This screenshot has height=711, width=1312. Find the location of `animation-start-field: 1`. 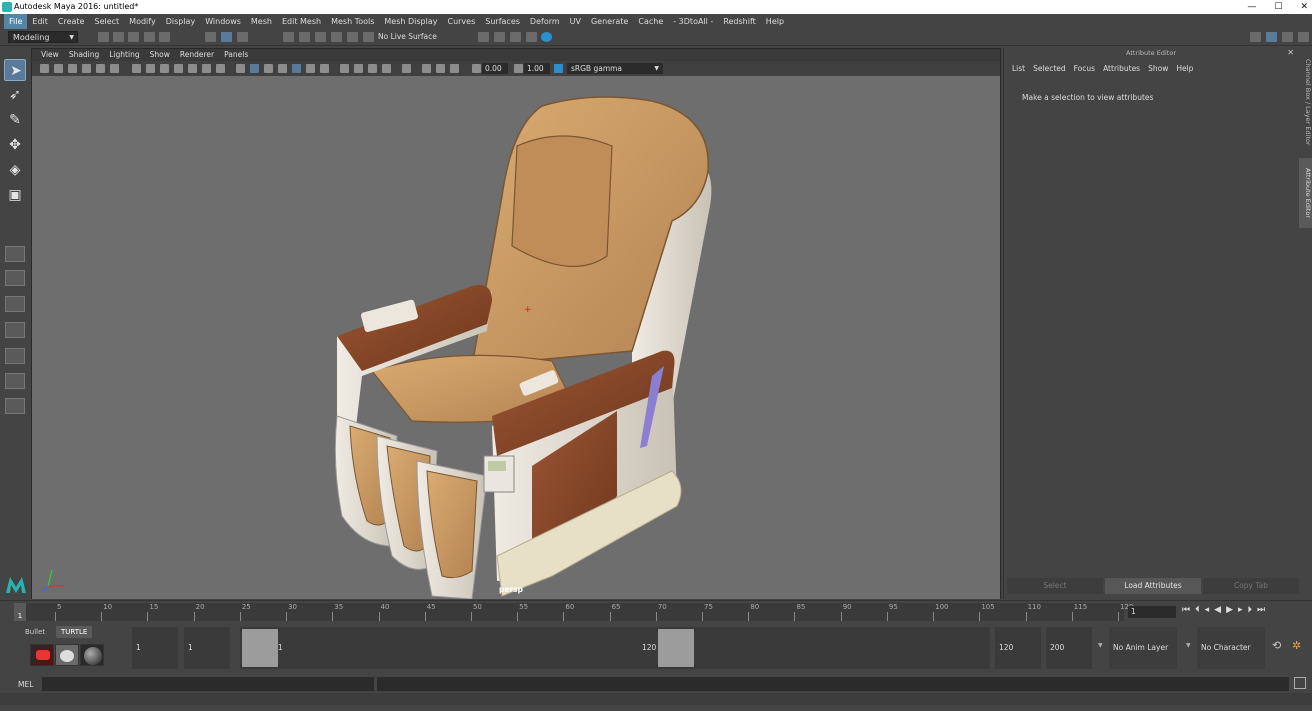

animation-start-field: 1 is located at coordinates (155, 648).